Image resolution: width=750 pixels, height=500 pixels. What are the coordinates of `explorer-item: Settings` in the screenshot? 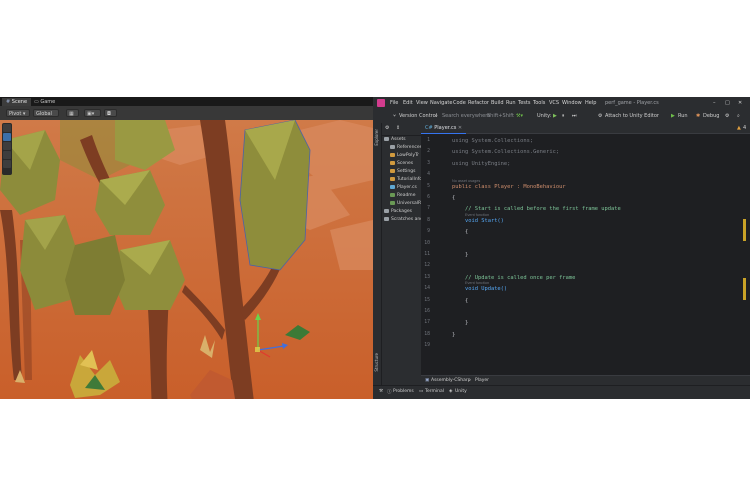 It's located at (402, 172).